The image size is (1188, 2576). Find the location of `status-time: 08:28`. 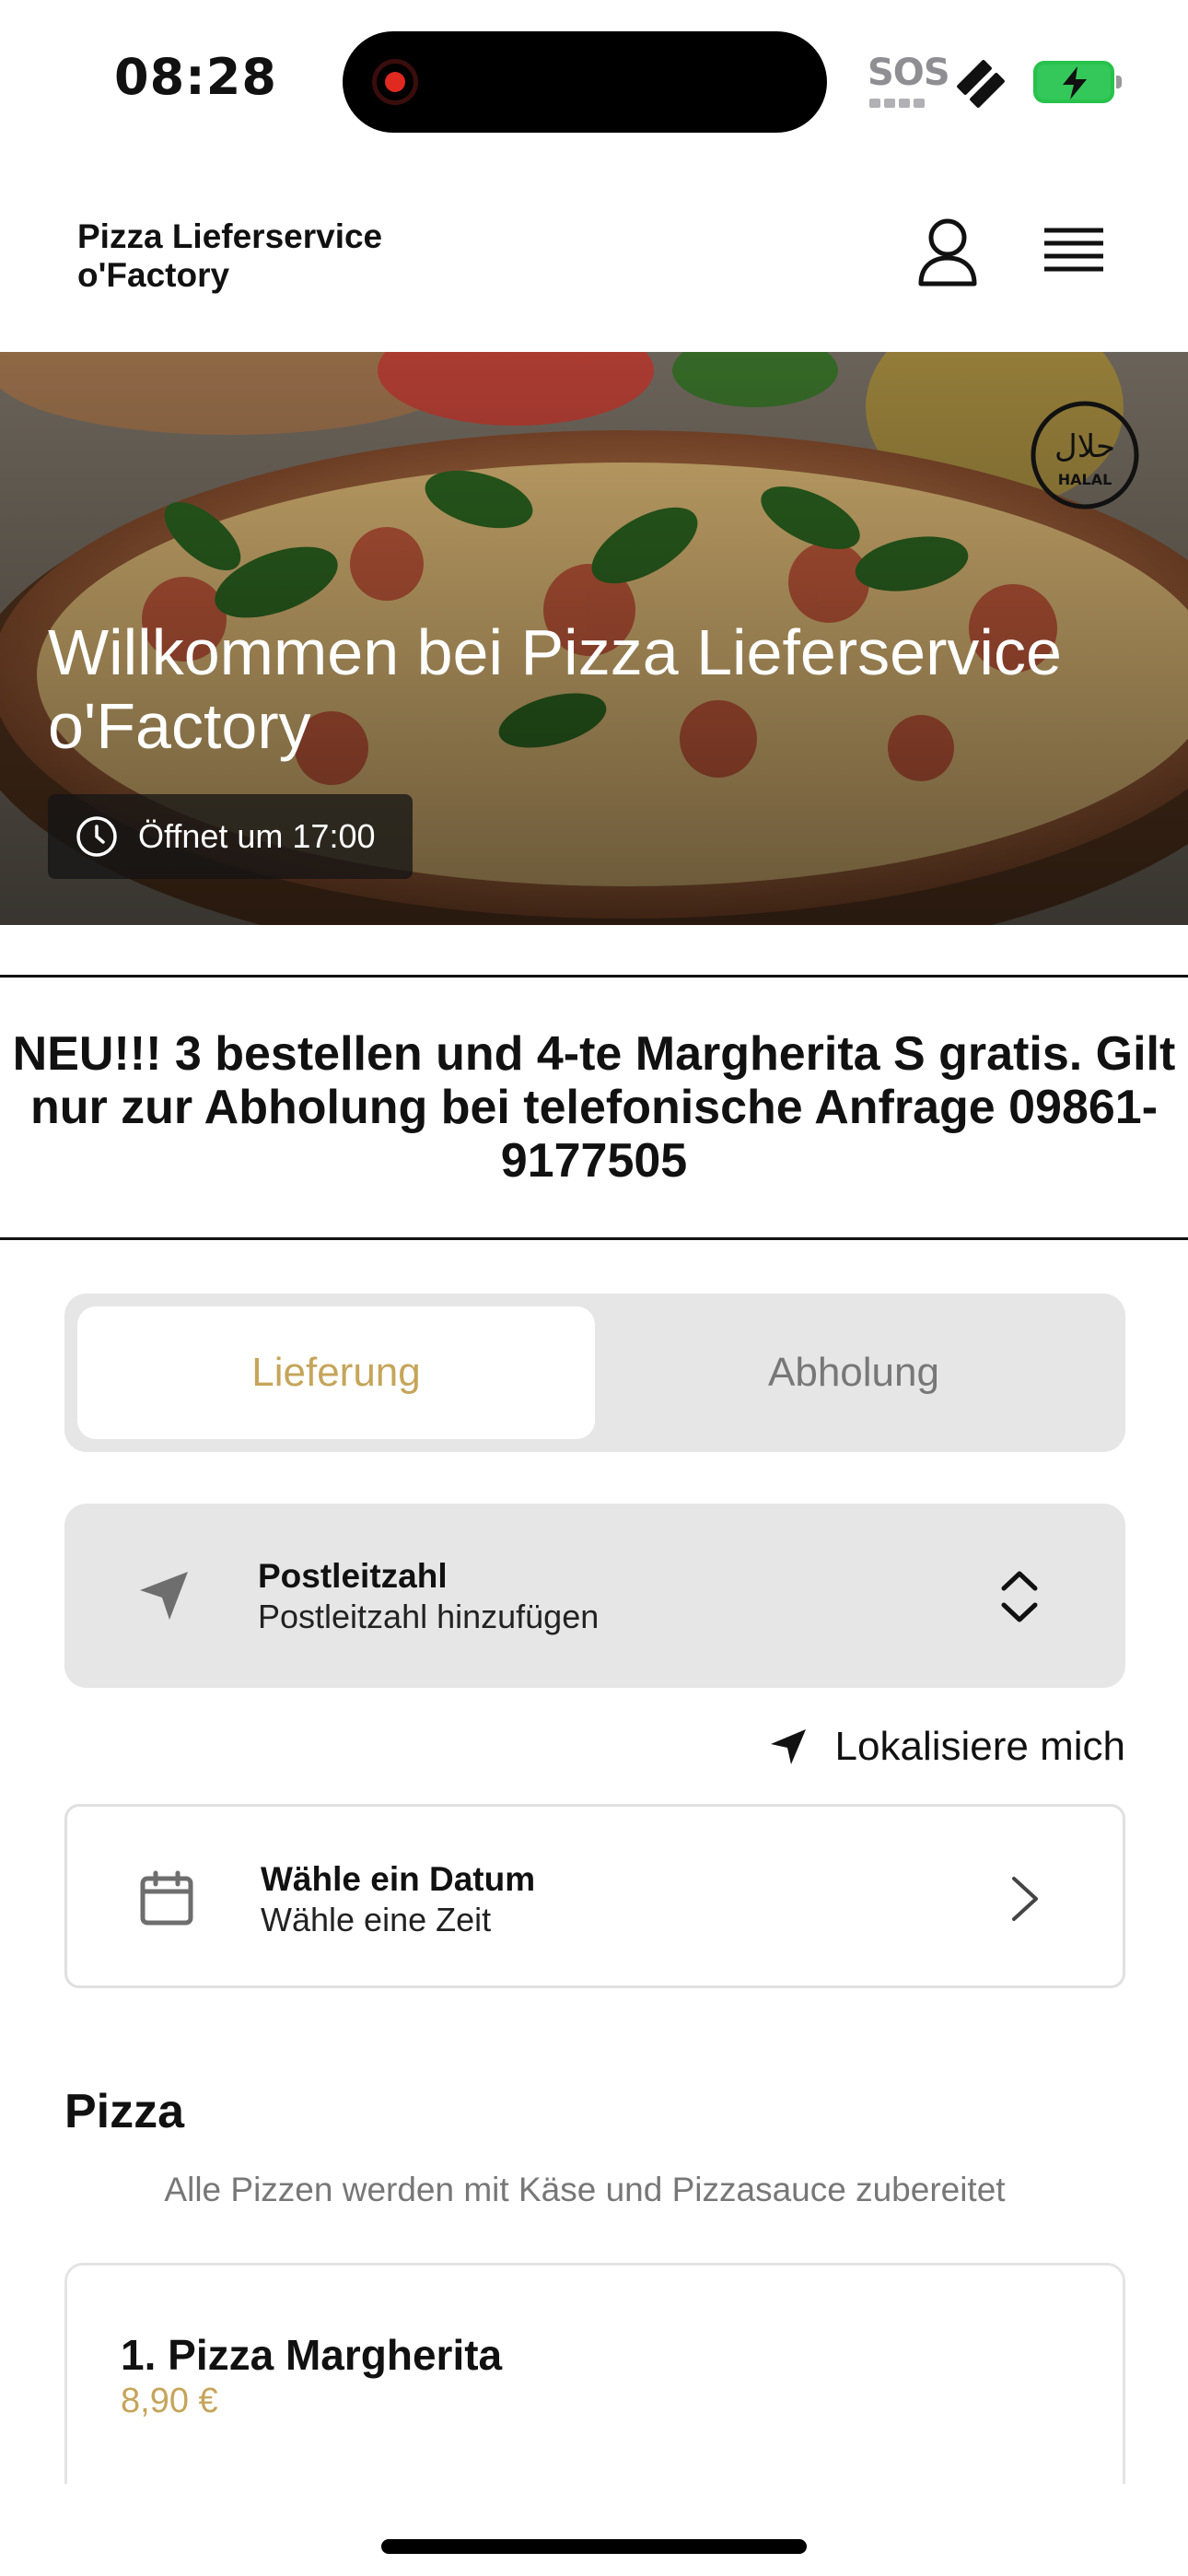

status-time: 08:28 is located at coordinates (195, 77).